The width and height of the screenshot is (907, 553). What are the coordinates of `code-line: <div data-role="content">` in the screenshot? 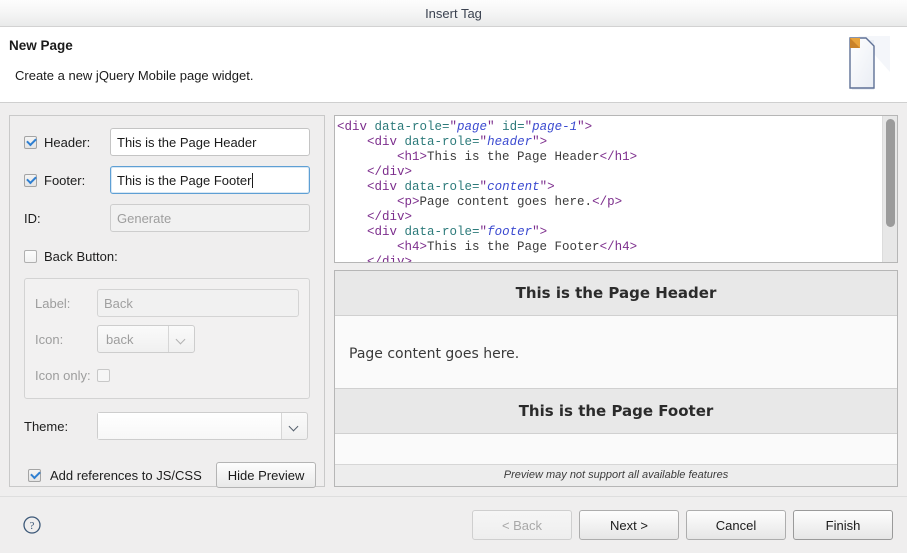 It's located at (609, 187).